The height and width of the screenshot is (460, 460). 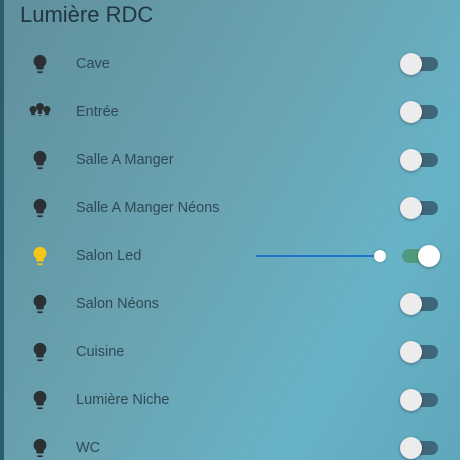 I want to click on brightness-slider, so click(x=321, y=256).